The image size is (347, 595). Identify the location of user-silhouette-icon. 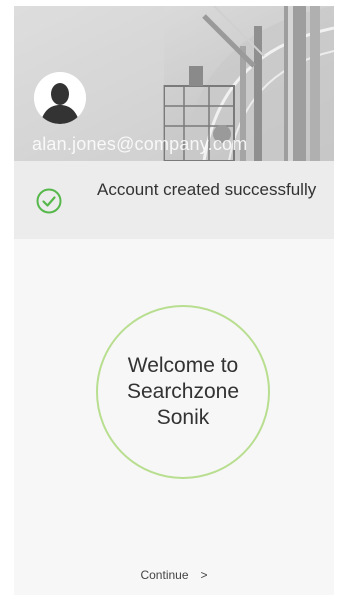
(60, 98).